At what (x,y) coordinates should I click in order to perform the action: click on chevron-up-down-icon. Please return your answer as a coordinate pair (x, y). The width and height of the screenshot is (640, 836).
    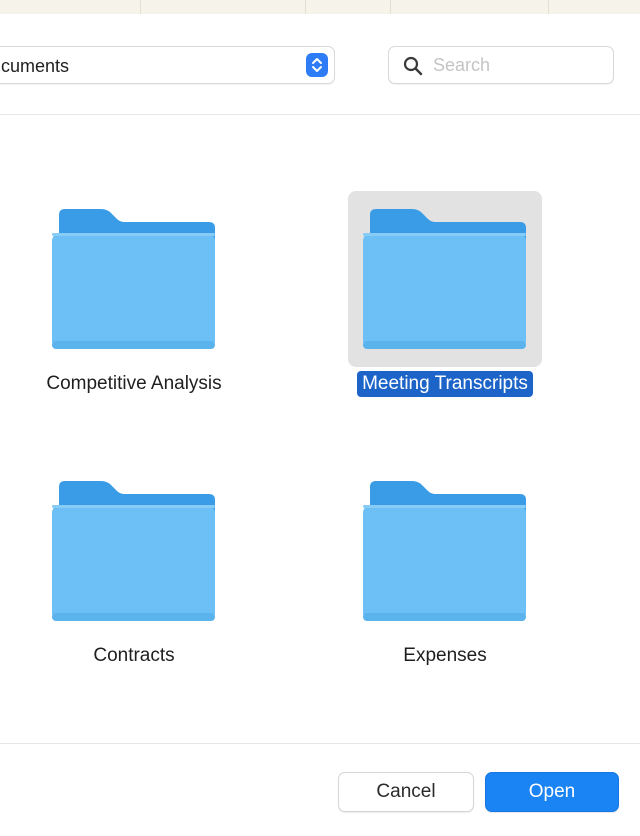
    Looking at the image, I should click on (317, 65).